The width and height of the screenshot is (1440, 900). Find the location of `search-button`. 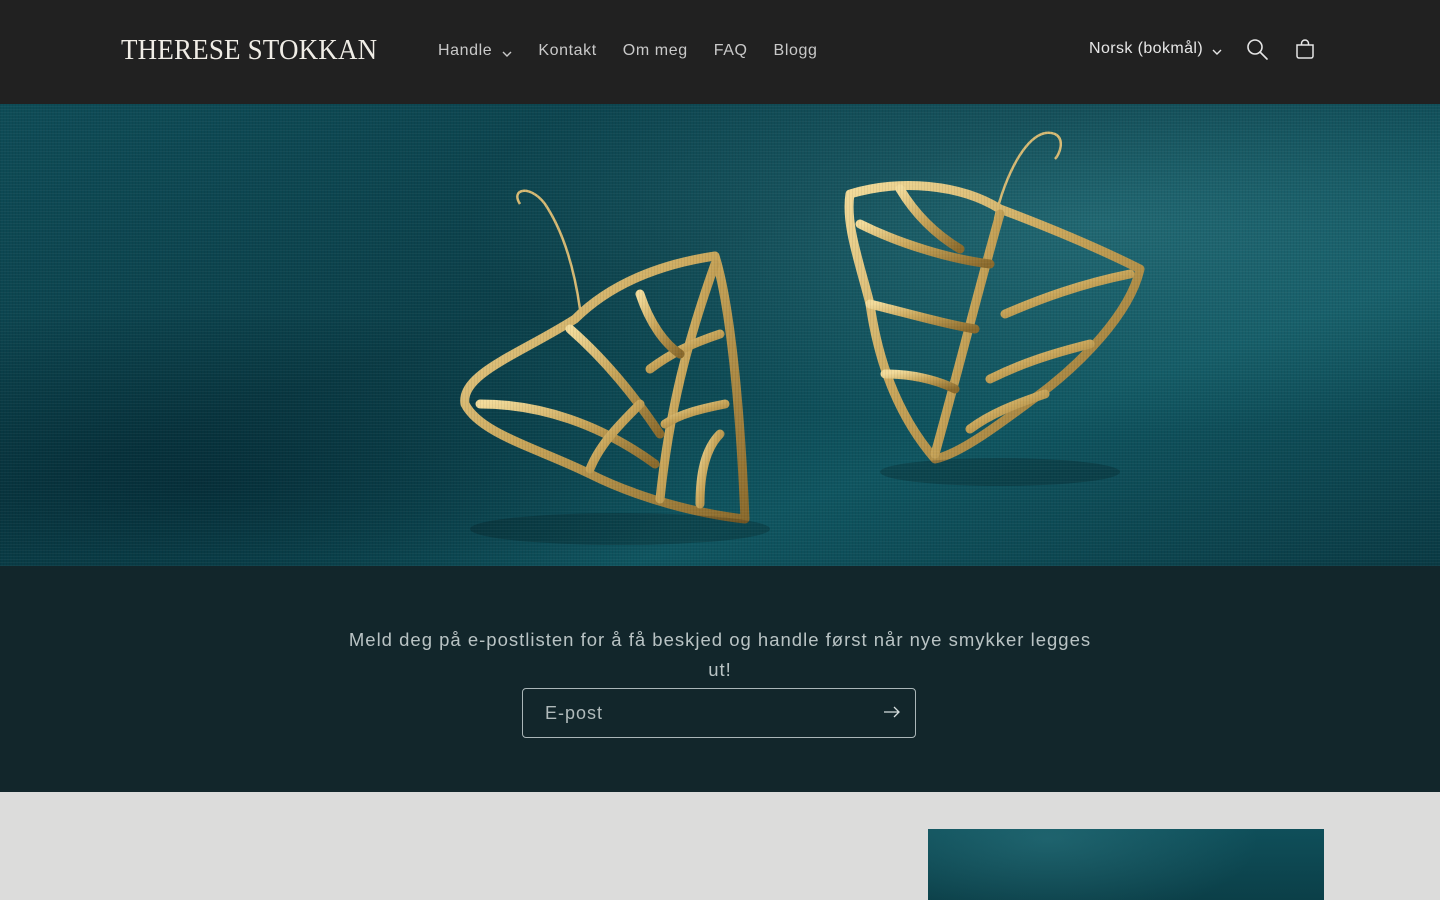

search-button is located at coordinates (1257, 51).